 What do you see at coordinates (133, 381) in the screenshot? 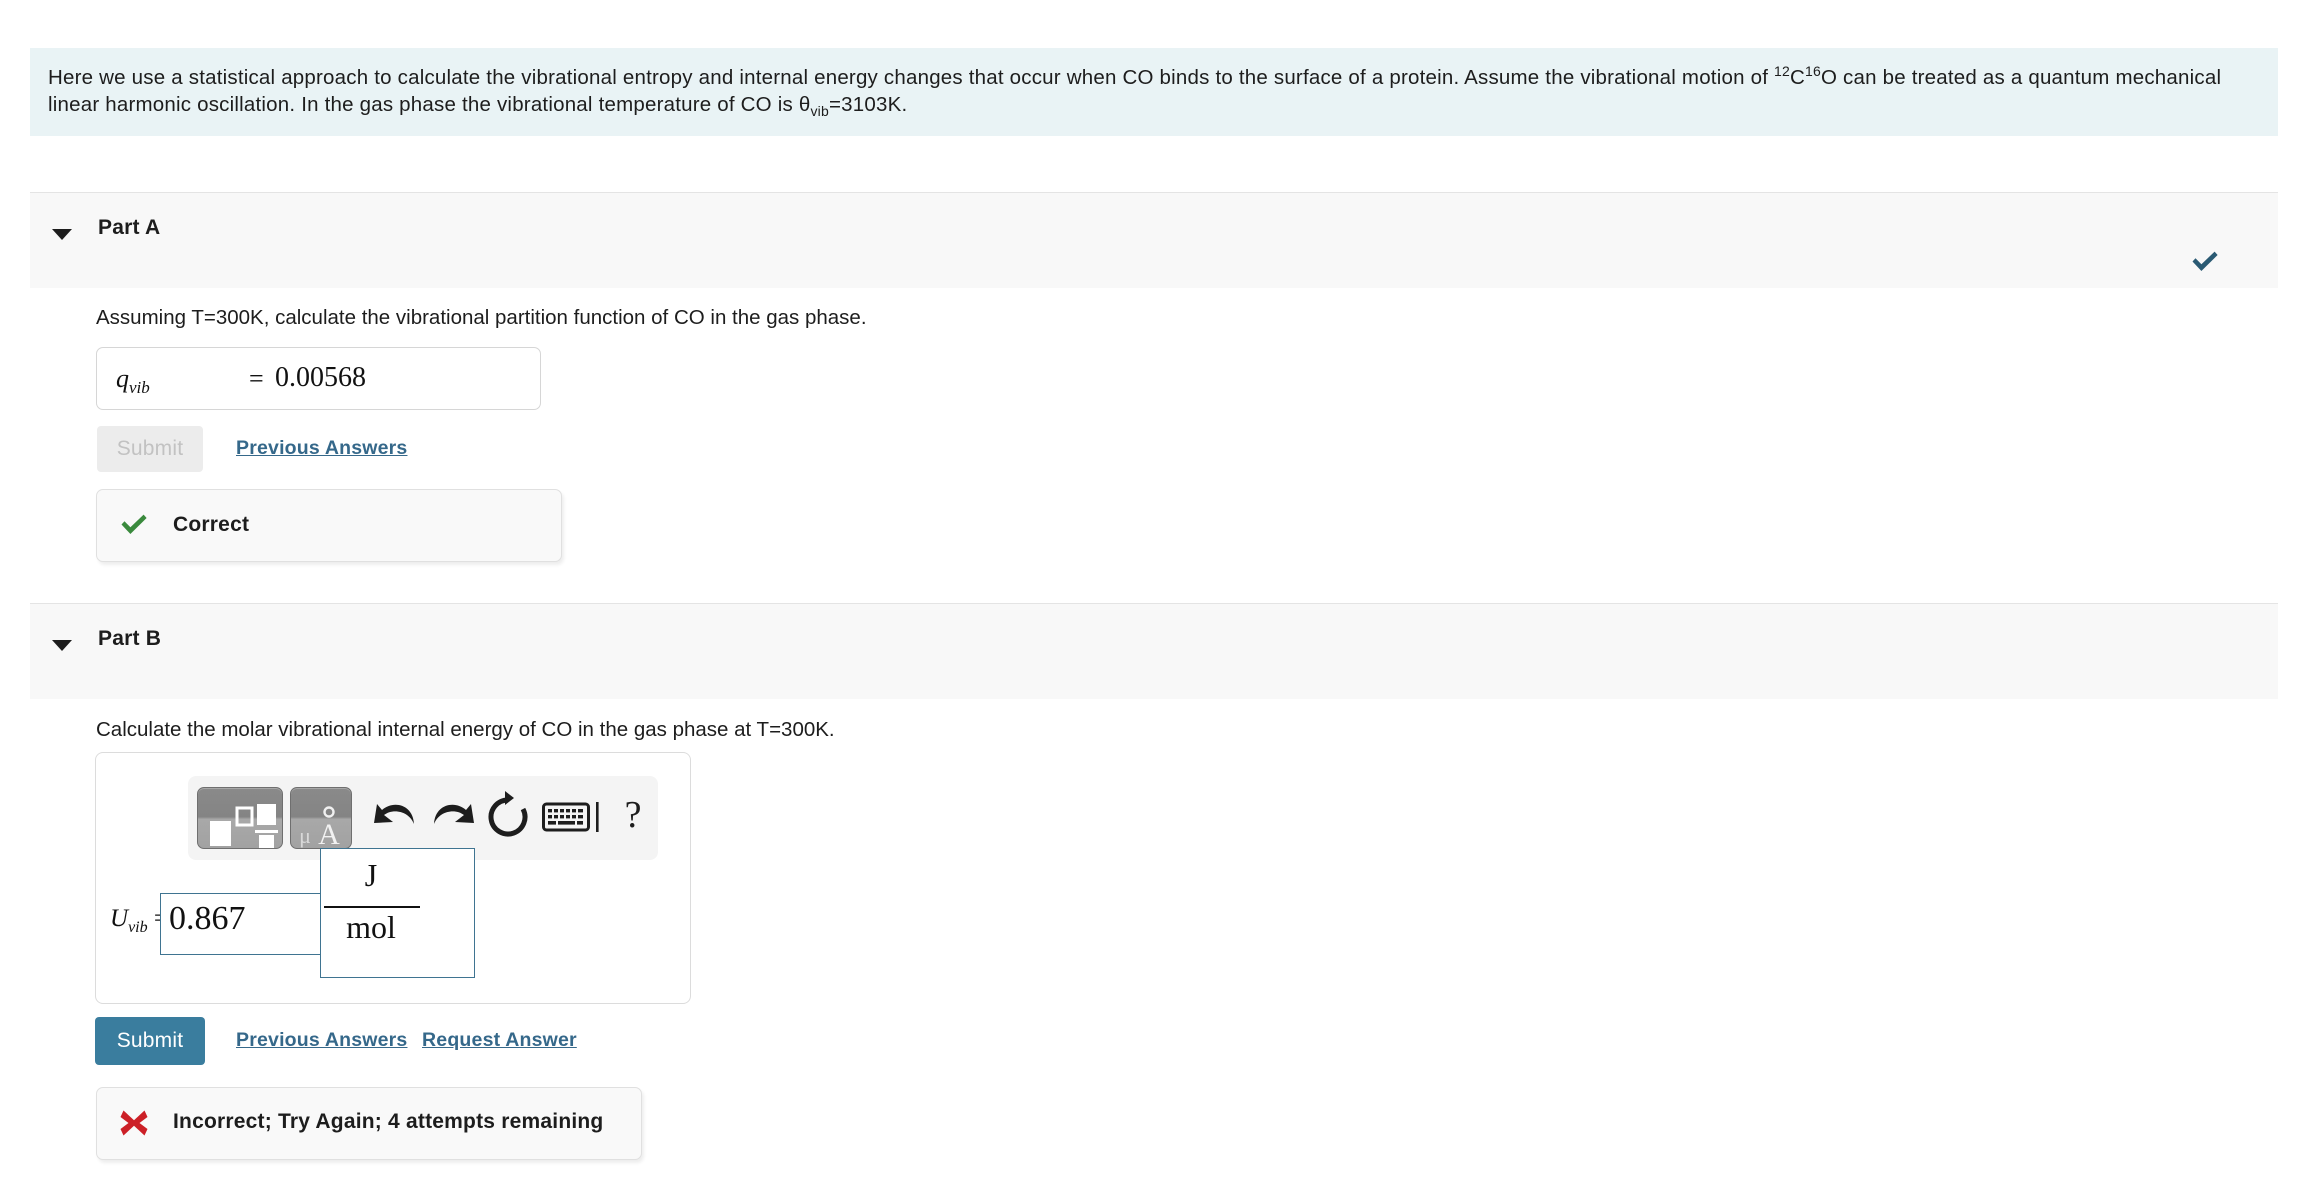
I see `part-a-variable-label: qvib` at bounding box center [133, 381].